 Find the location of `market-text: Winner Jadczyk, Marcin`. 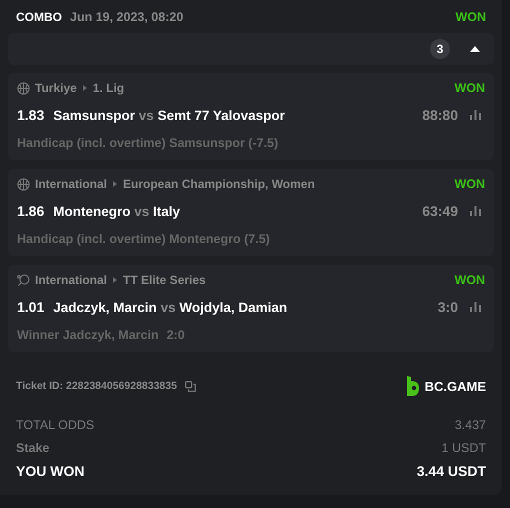

market-text: Winner Jadczyk, Marcin is located at coordinates (88, 335).